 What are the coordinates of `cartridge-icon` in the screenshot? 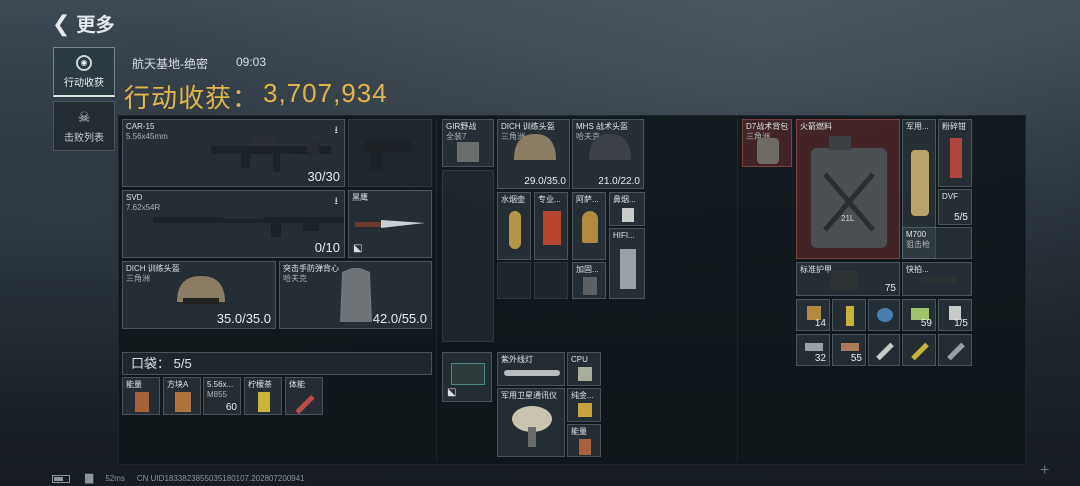 It's located at (850, 347).